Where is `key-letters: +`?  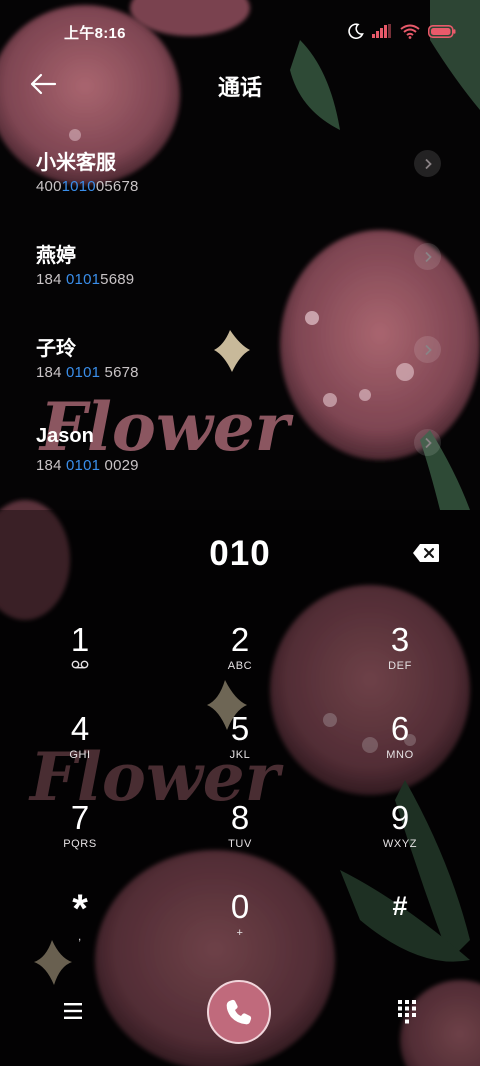
key-letters: + is located at coordinates (240, 933).